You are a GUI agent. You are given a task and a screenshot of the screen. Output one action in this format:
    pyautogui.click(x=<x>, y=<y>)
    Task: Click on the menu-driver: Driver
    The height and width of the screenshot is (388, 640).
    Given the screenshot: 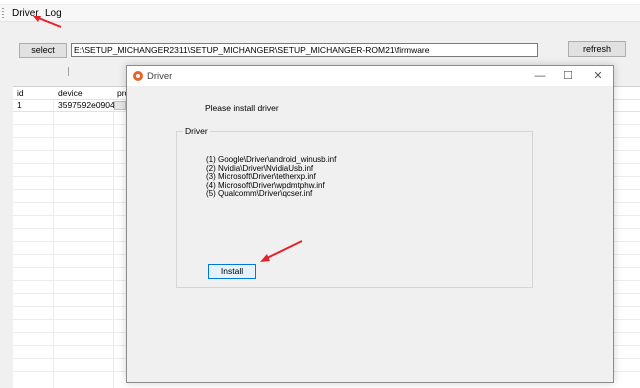 What is the action you would take?
    pyautogui.click(x=25, y=13)
    